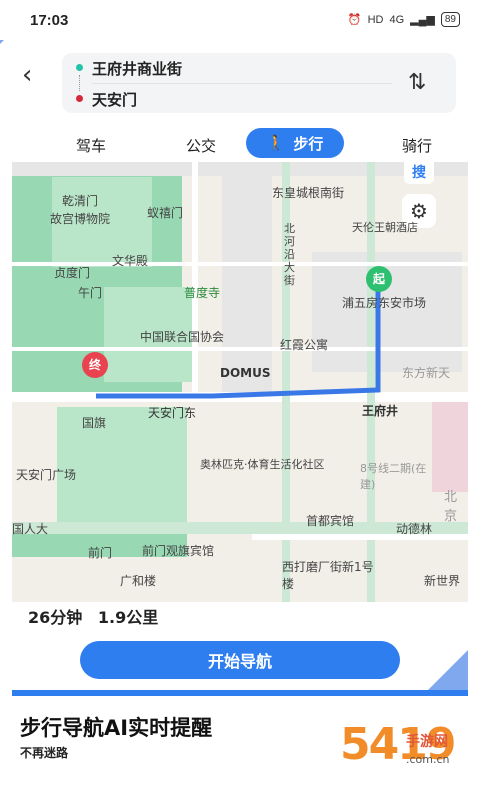 The image size is (480, 800). What do you see at coordinates (380, 411) in the screenshot?
I see `map-label: 王府井` at bounding box center [380, 411].